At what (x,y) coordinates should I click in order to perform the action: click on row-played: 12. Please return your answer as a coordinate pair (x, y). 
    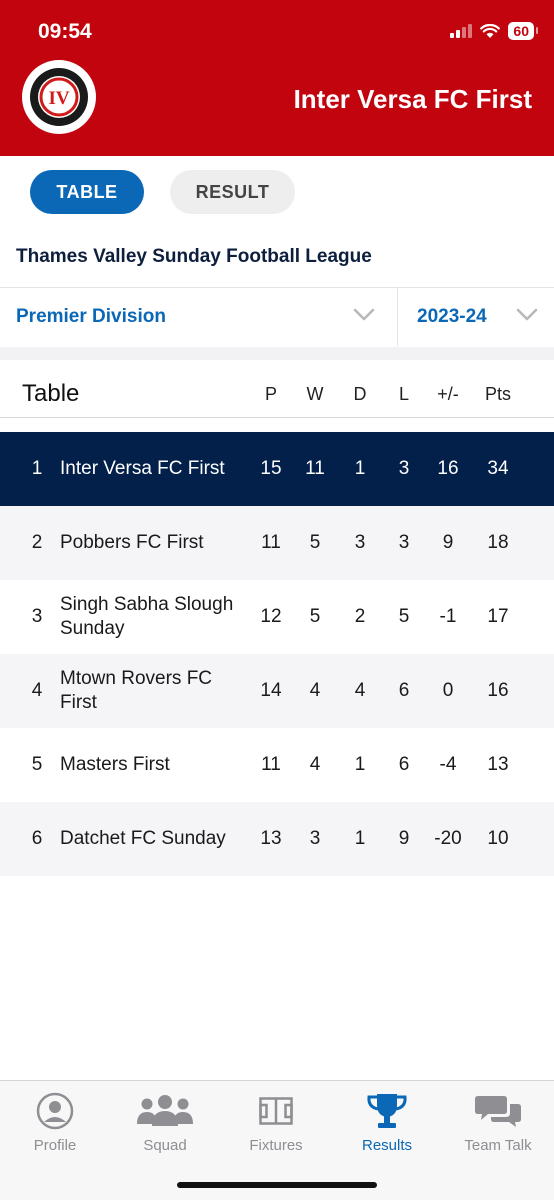
    Looking at the image, I should click on (271, 616).